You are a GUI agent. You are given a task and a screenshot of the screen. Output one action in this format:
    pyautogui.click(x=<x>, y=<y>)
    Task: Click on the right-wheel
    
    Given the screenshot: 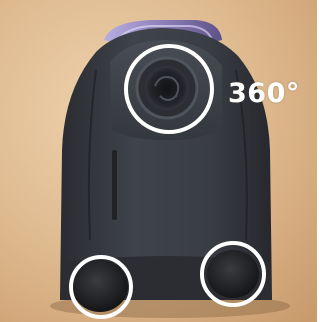 What is the action you would take?
    pyautogui.click(x=233, y=274)
    